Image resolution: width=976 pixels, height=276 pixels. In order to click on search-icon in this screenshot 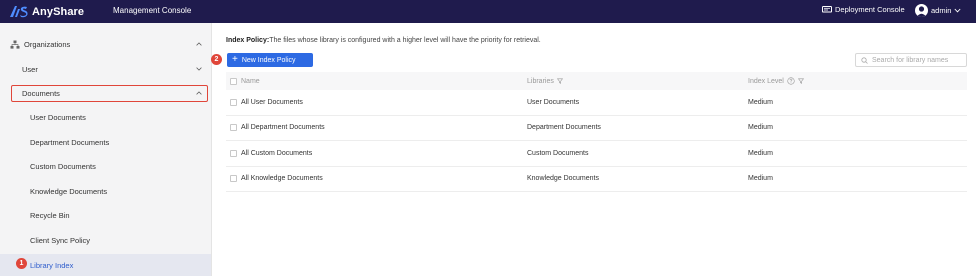, I will do `click(864, 60)`.